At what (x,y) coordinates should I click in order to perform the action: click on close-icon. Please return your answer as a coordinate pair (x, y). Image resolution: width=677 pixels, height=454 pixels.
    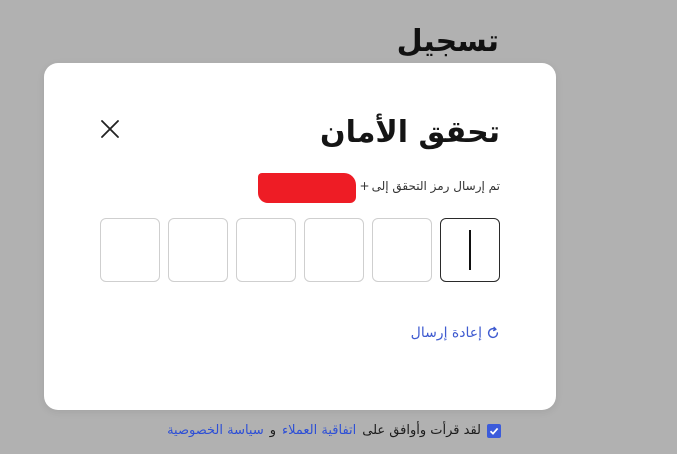
    Looking at the image, I should click on (110, 129).